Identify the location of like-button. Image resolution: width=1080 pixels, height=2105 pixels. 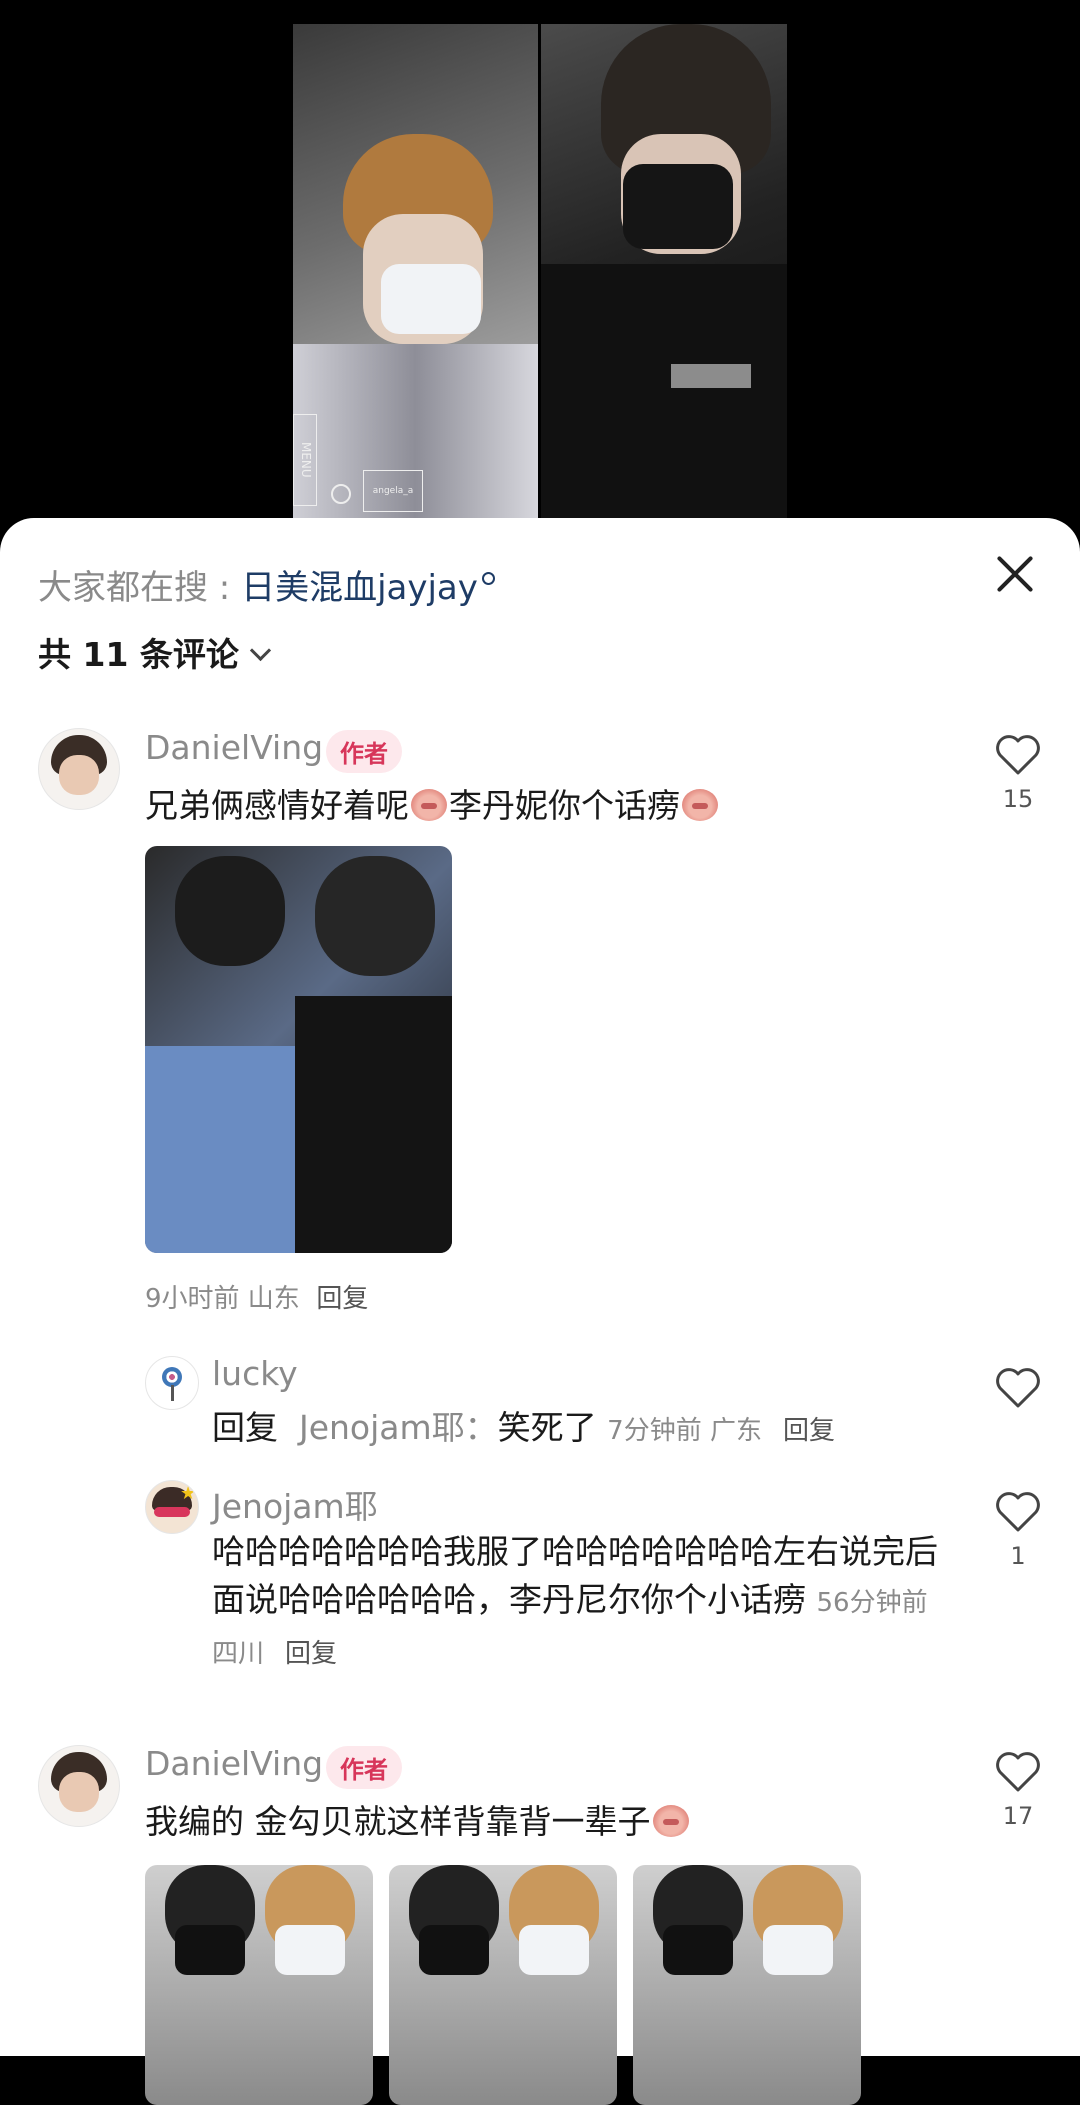
(1018, 1388).